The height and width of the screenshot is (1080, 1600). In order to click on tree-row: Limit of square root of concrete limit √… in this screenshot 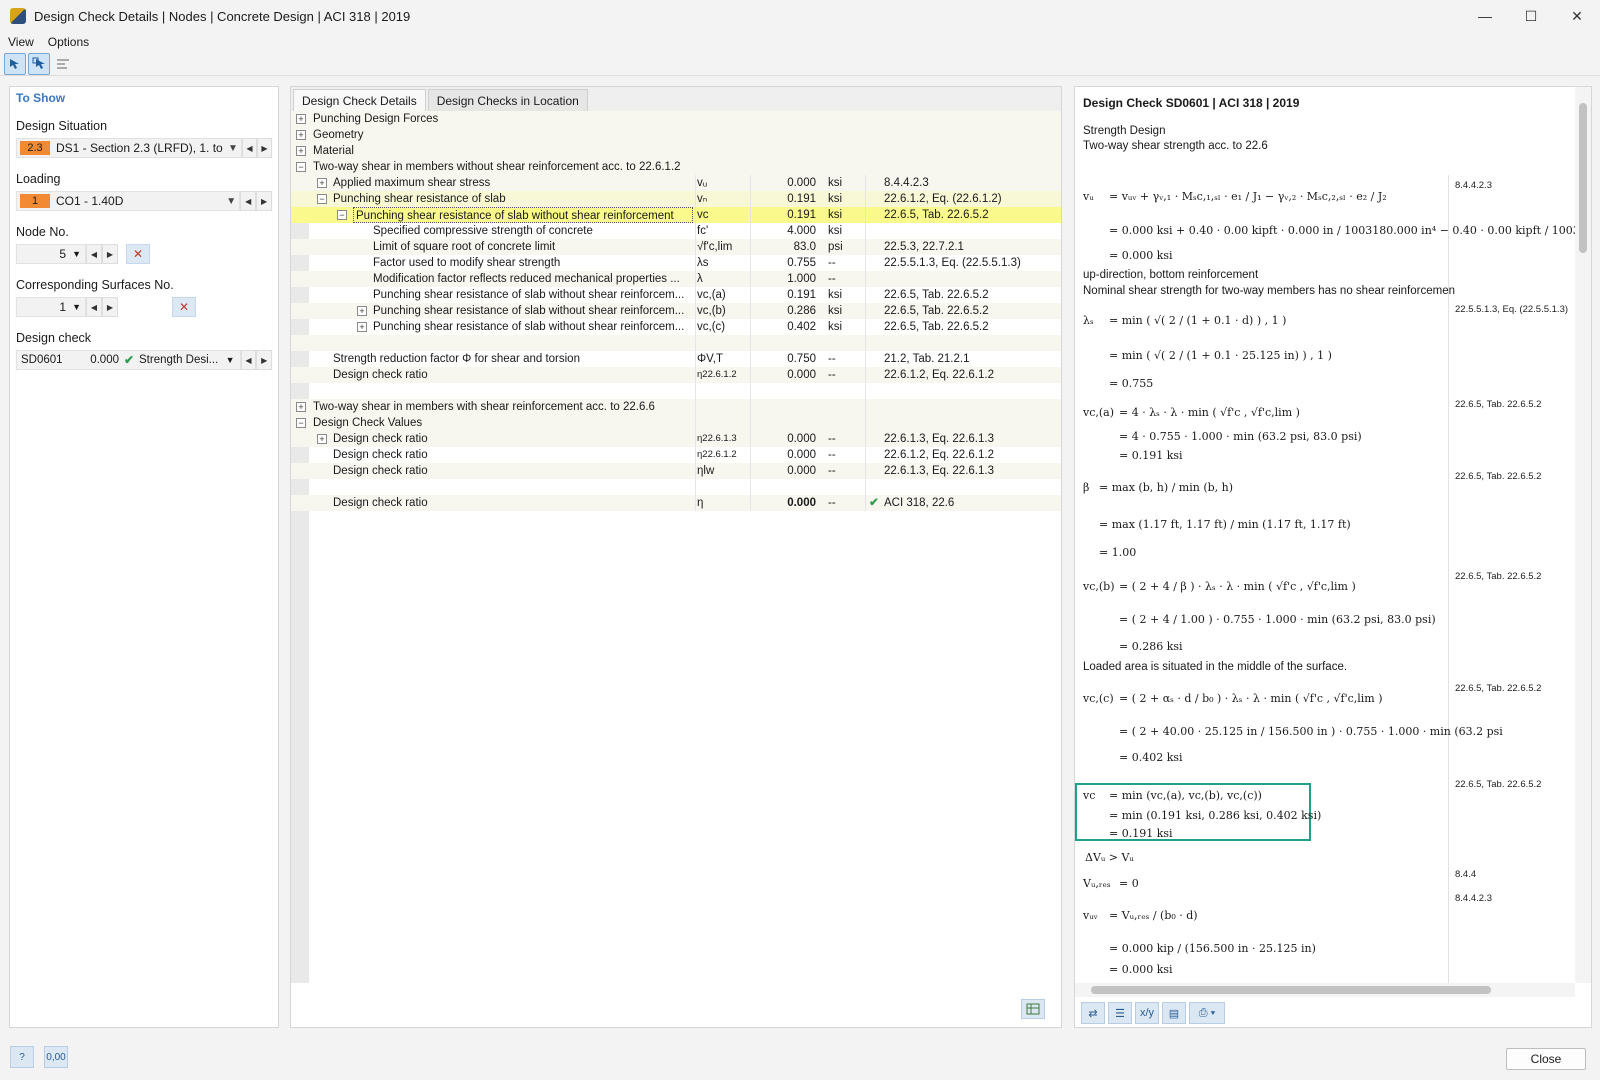, I will do `click(676, 247)`.